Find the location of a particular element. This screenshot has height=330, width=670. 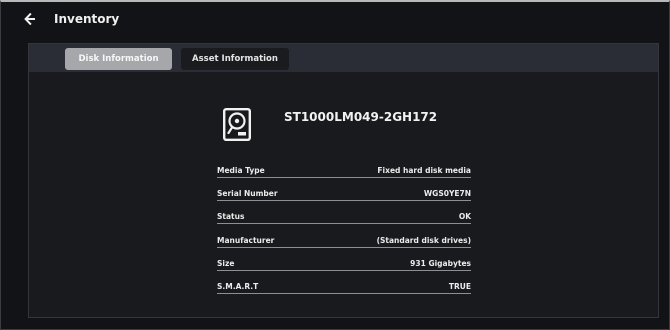

header: Inventory is located at coordinates (69, 19).